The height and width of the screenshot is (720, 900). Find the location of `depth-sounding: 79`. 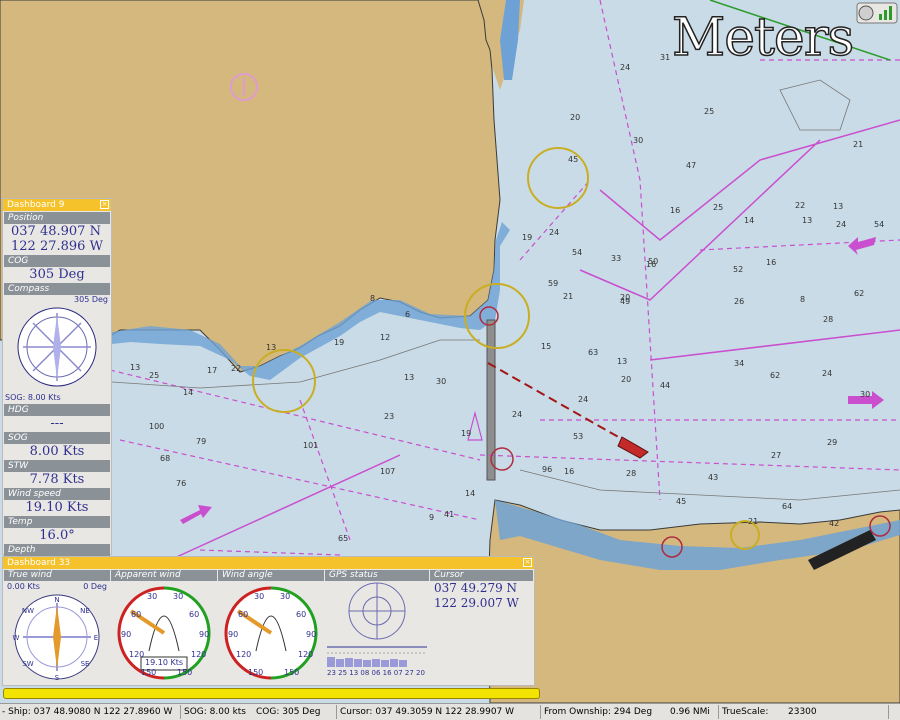

depth-sounding: 79 is located at coordinates (201, 441).